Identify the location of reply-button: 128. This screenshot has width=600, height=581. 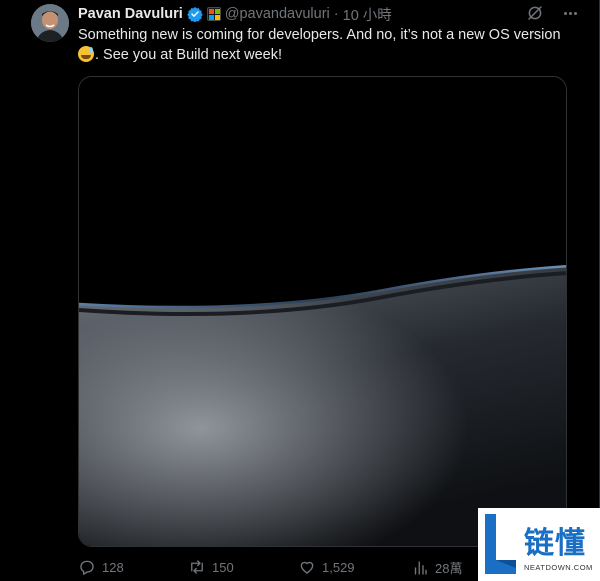
(101, 567).